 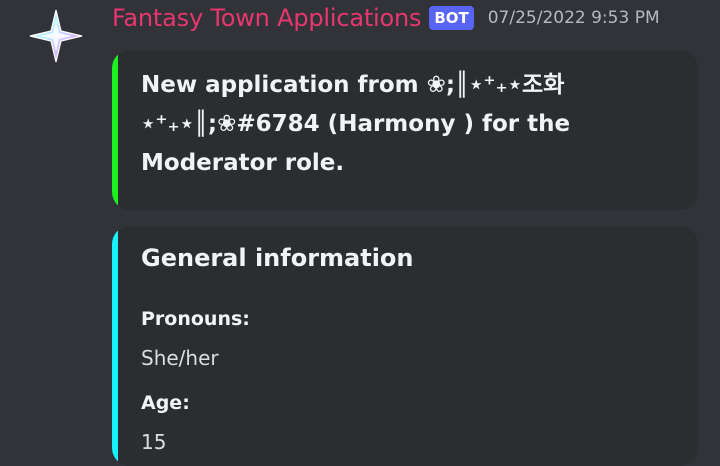 What do you see at coordinates (451, 18) in the screenshot?
I see `bot-badge: BOT` at bounding box center [451, 18].